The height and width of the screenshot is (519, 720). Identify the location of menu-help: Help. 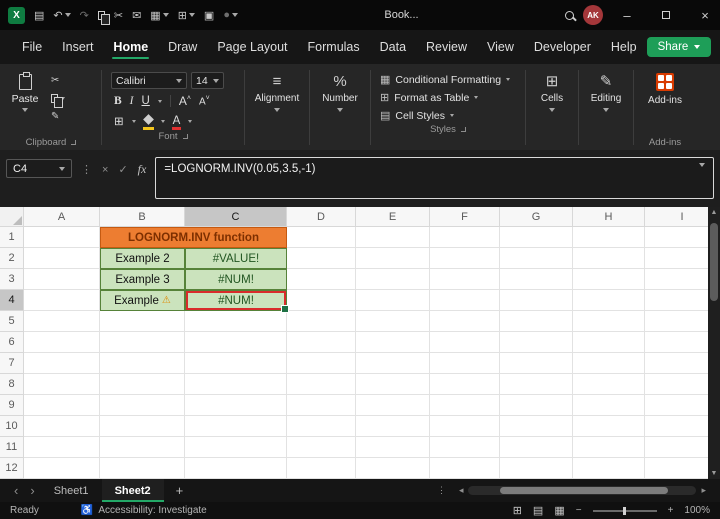
(624, 47).